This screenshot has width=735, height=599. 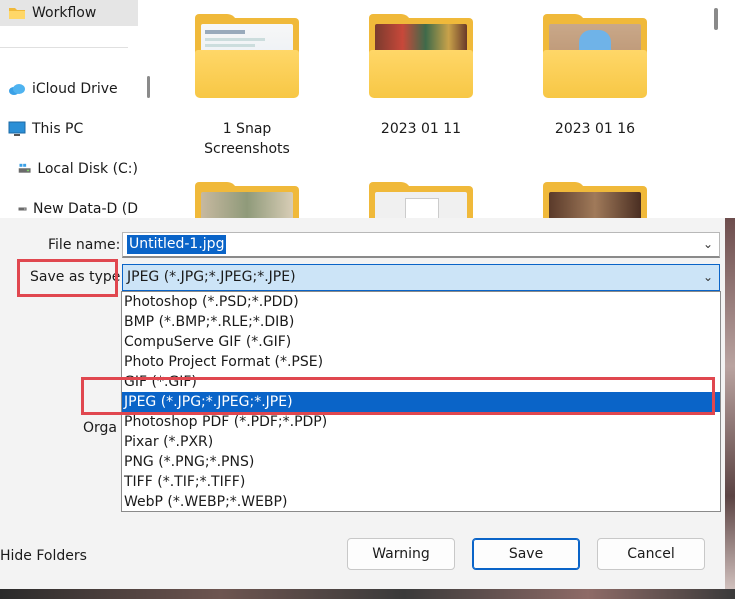 What do you see at coordinates (730, 403) in the screenshot?
I see `background-photo-edge` at bounding box center [730, 403].